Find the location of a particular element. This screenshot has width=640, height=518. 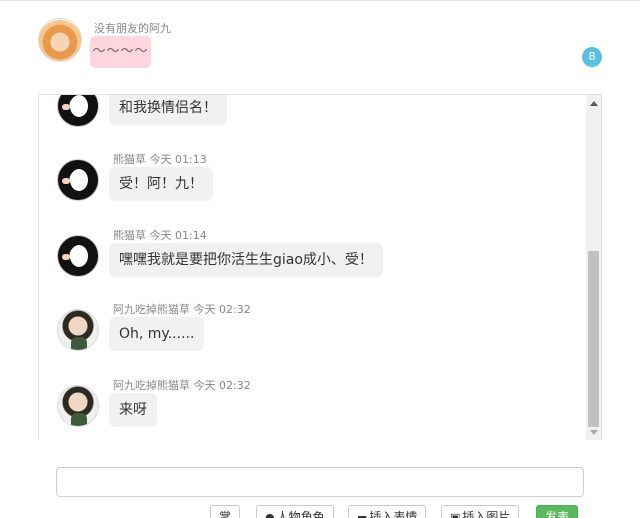

emoji-button: ▬ 插入表情 is located at coordinates (387, 511).